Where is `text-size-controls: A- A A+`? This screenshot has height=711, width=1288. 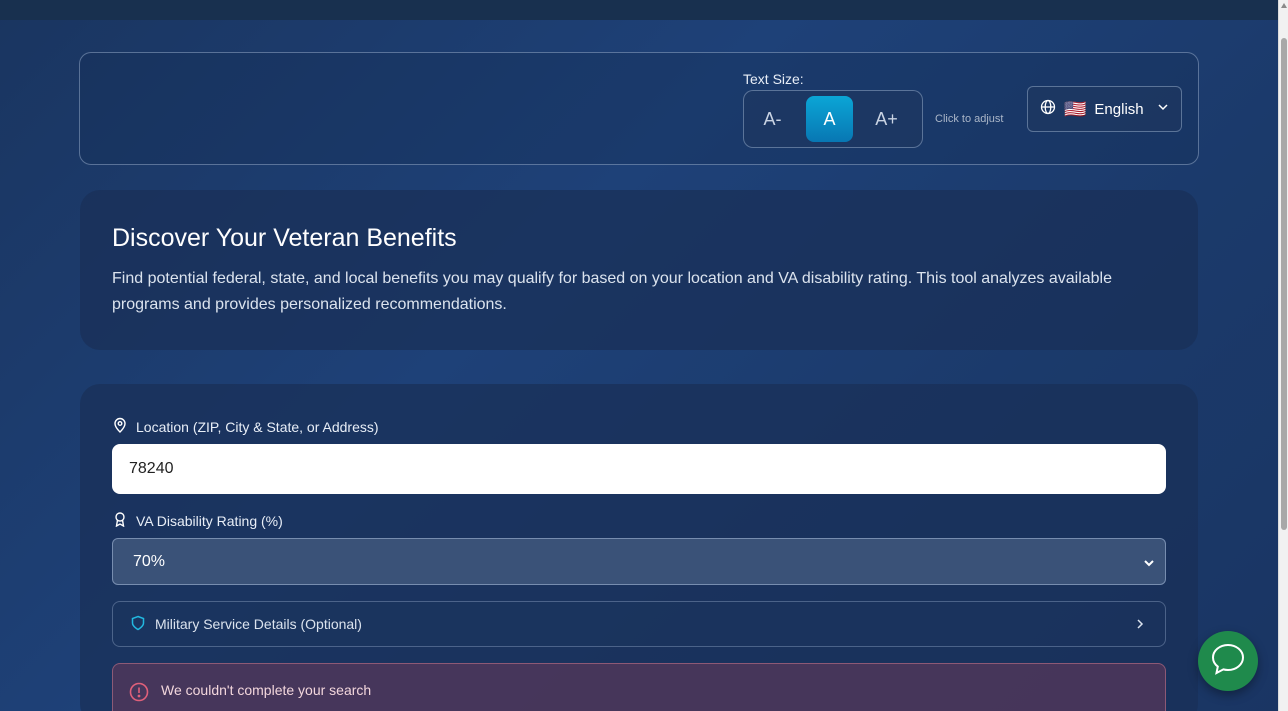
text-size-controls: A- A A+ is located at coordinates (833, 119).